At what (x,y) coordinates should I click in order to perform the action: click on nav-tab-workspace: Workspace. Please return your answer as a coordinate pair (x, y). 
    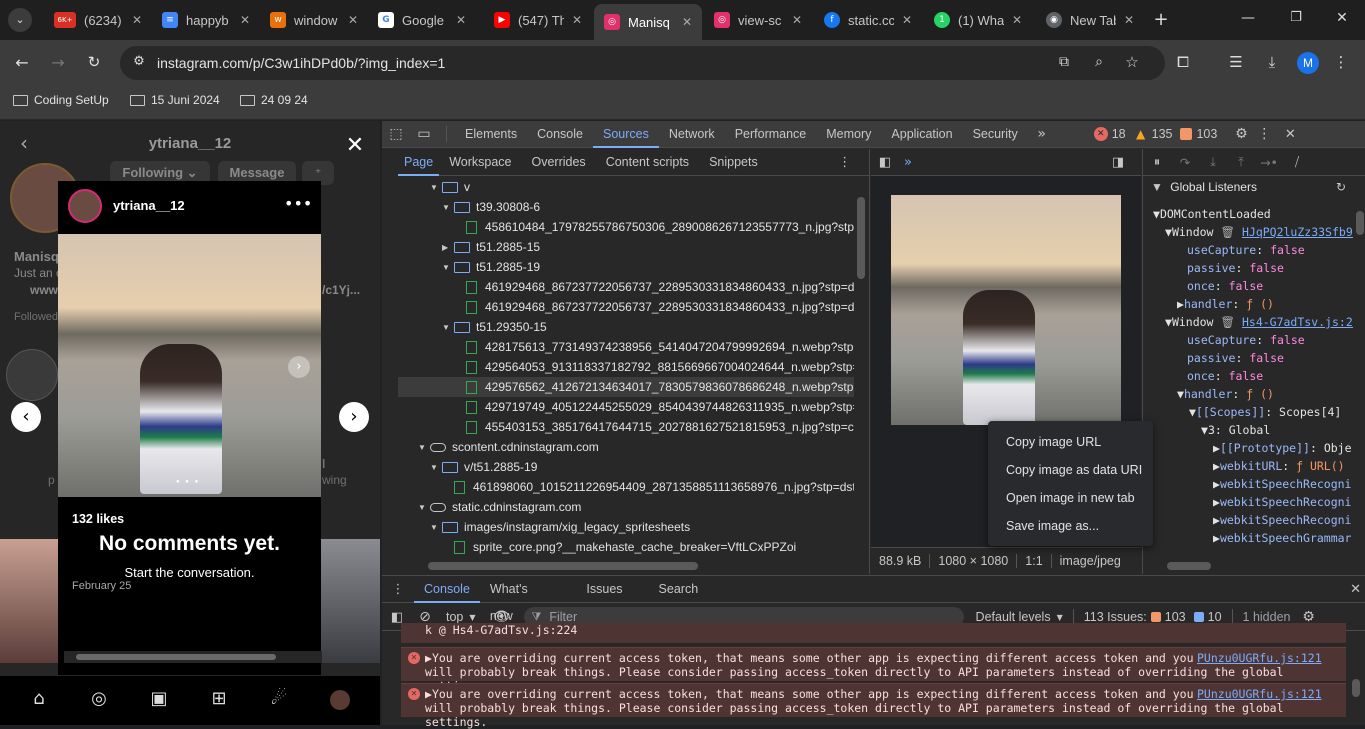
    Looking at the image, I should click on (480, 162).